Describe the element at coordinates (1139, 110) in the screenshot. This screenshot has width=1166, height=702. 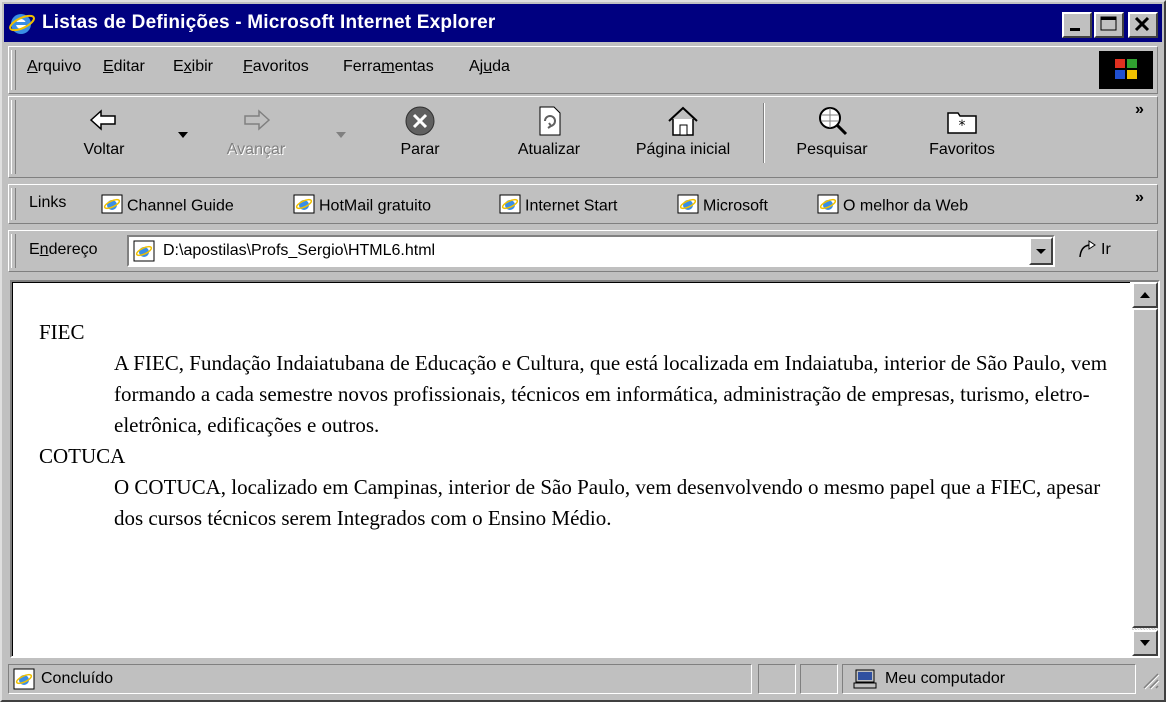
I see `toolbar-chevron: »` at that location.